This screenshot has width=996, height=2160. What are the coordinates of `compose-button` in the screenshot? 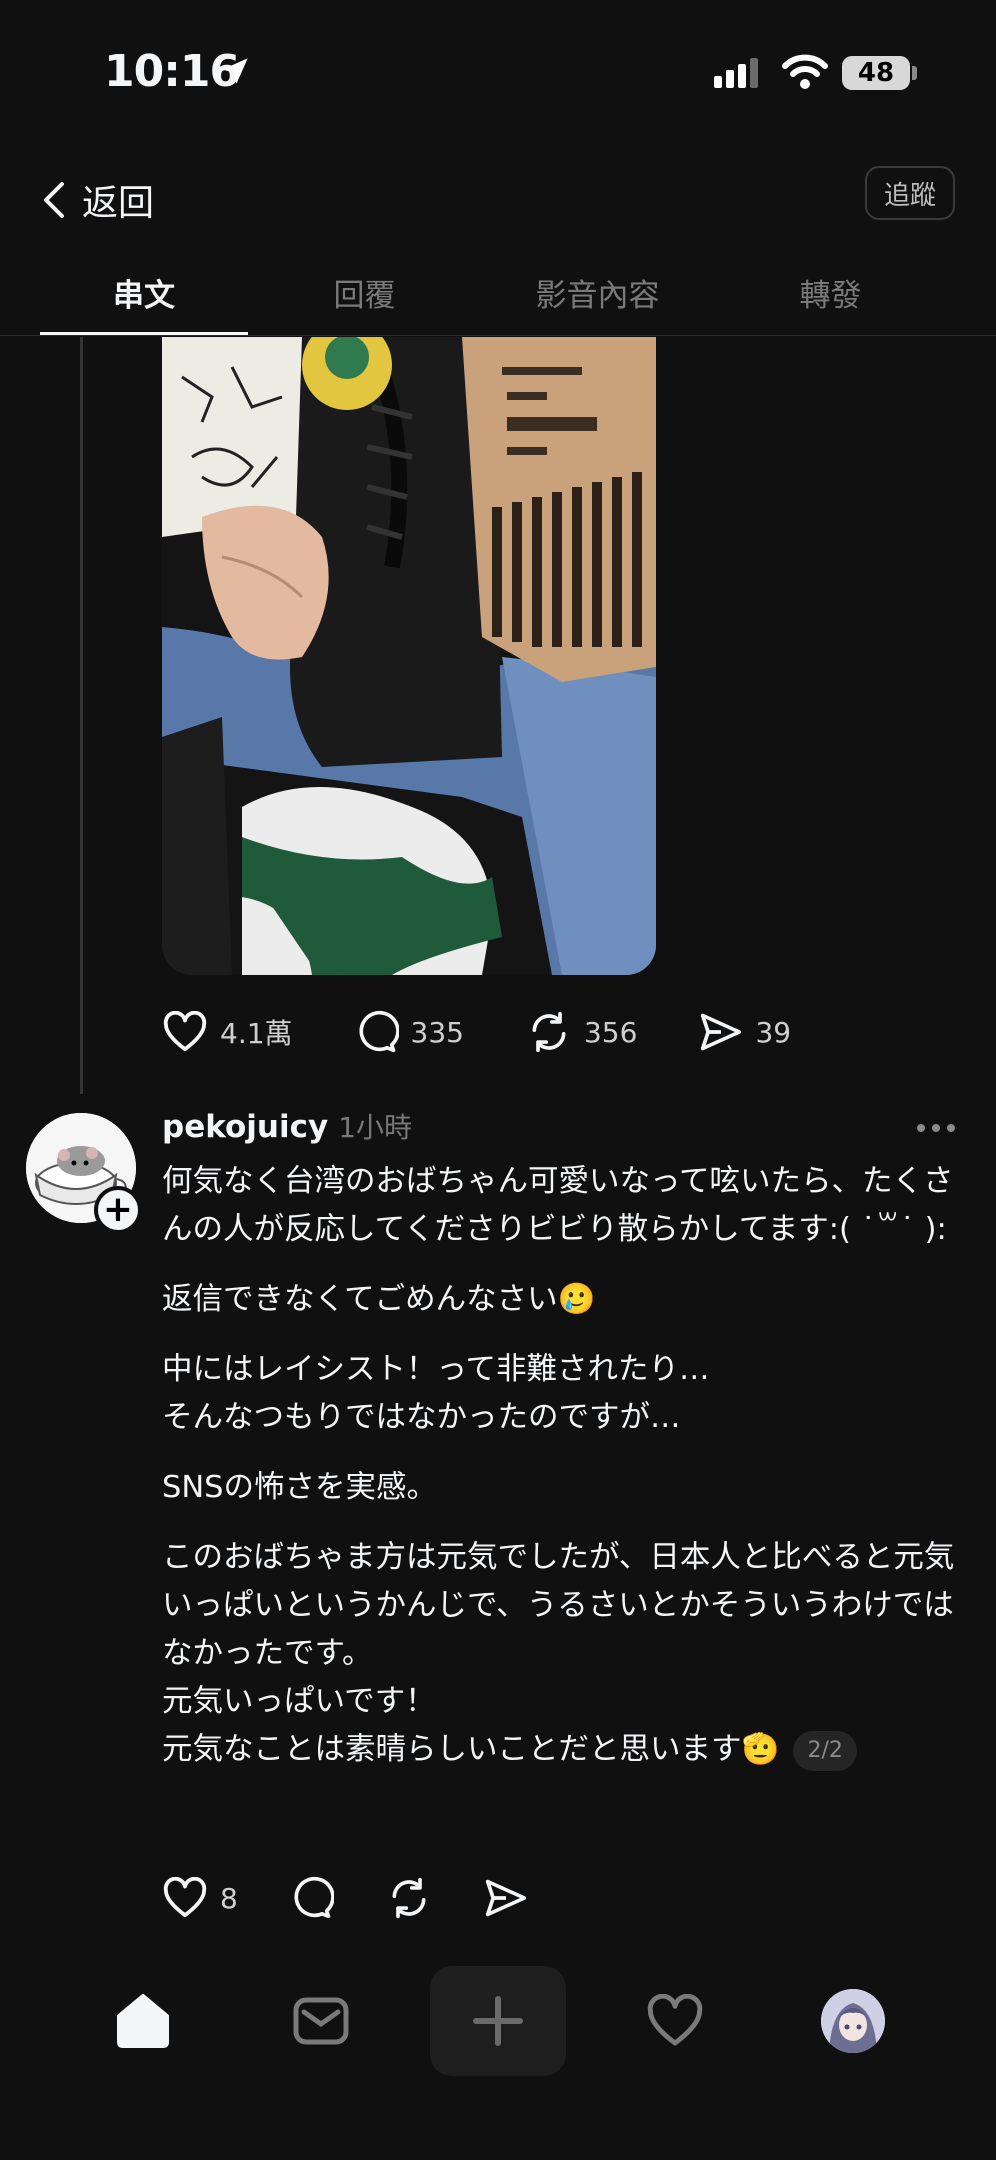 It's located at (498, 2021).